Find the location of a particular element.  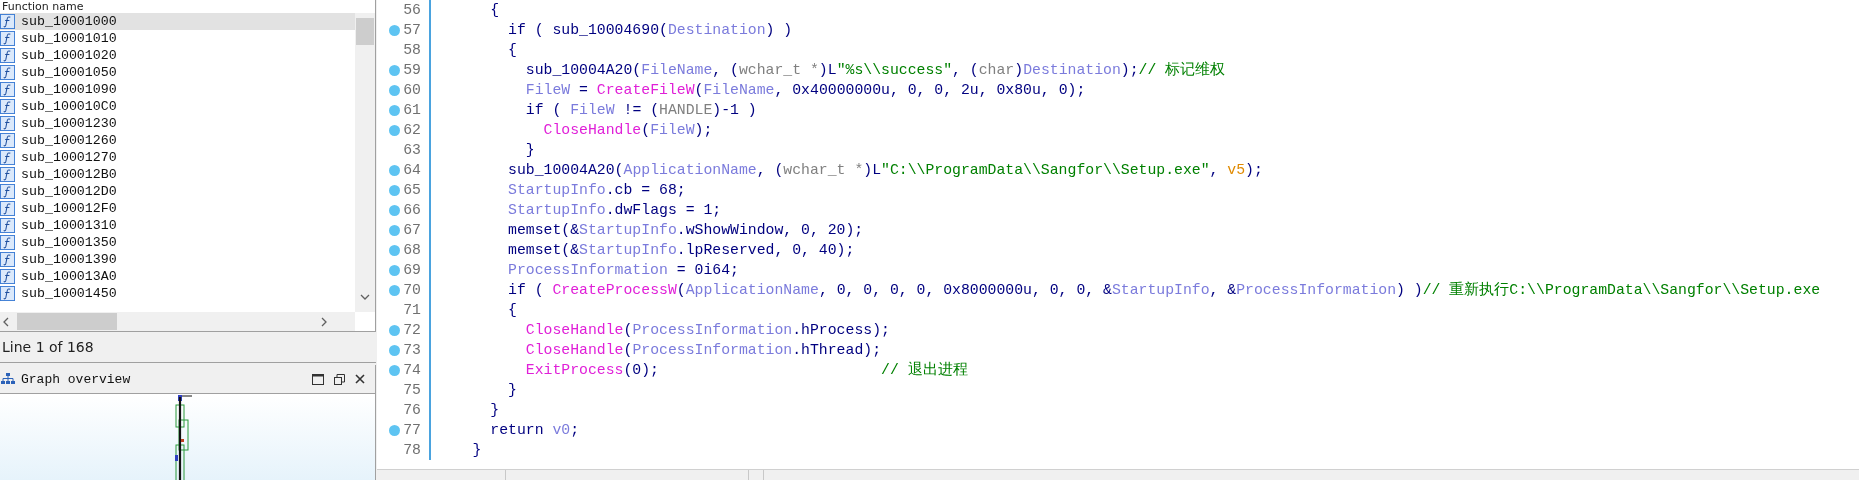

scrollbar-thumb is located at coordinates (365, 31).